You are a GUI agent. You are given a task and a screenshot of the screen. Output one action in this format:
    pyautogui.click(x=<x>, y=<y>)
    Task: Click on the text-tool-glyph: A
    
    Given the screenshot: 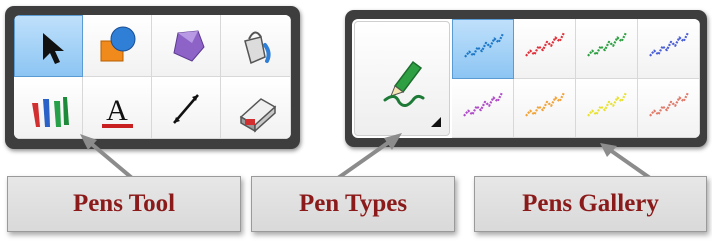 What is the action you would take?
    pyautogui.click(x=117, y=110)
    